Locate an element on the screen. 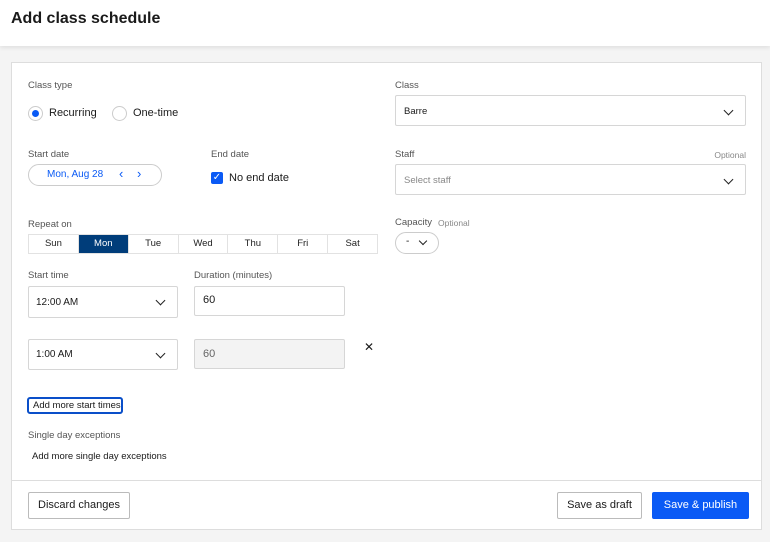 The width and height of the screenshot is (770, 542). capacity-label: Capacity is located at coordinates (413, 222).